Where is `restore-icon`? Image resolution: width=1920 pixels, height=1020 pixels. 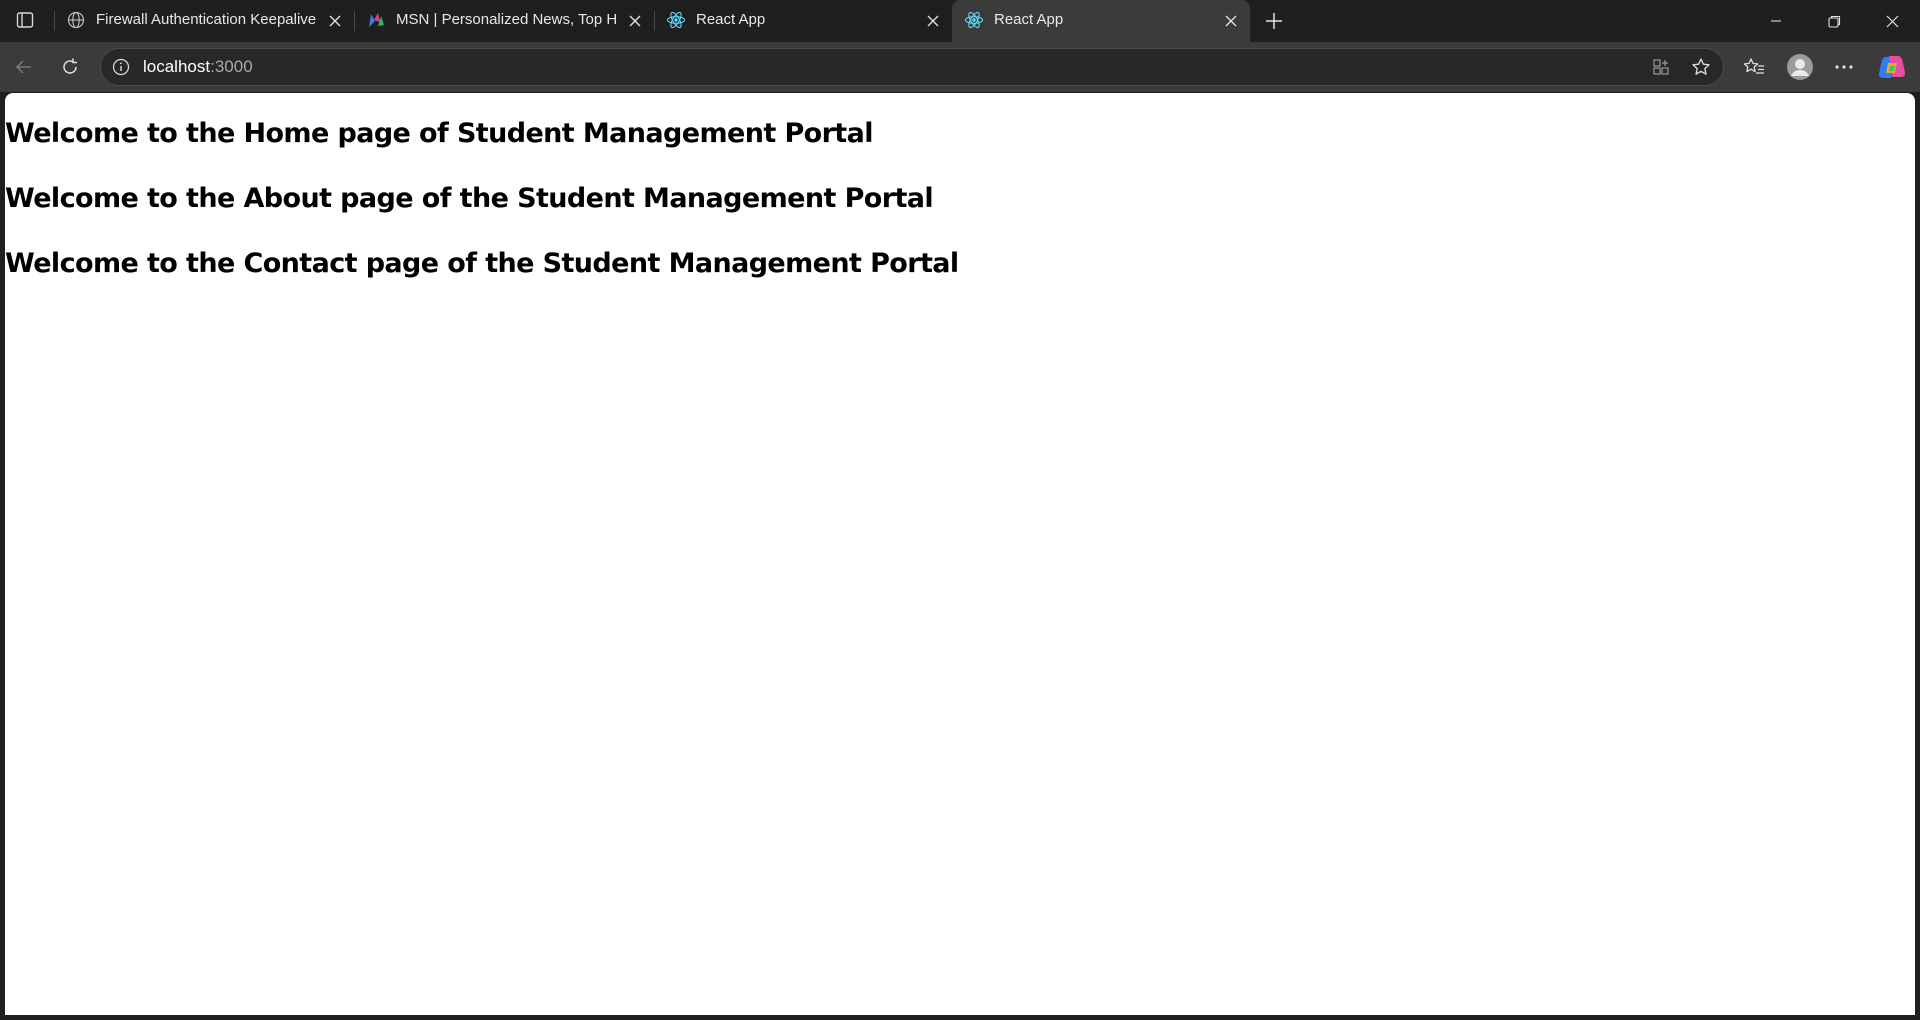
restore-icon is located at coordinates (1834, 21).